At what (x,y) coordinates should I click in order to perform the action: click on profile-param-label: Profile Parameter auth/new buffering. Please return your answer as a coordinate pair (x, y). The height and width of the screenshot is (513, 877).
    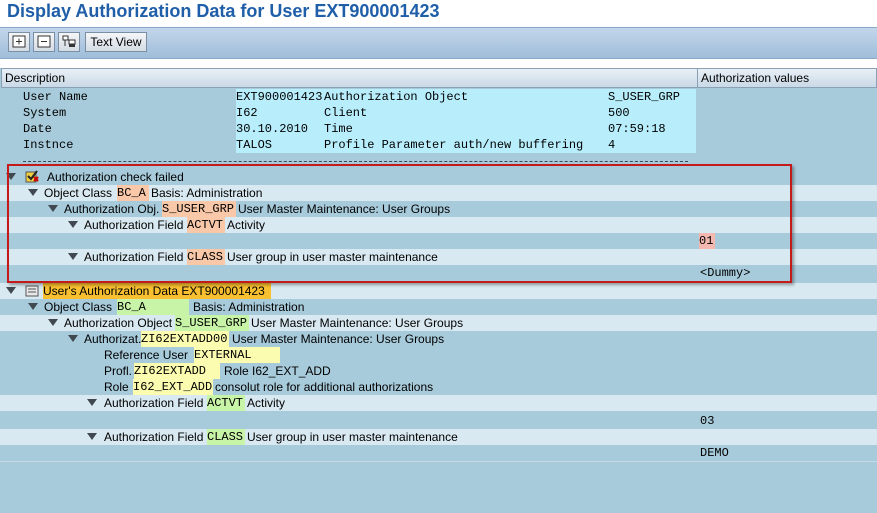
    Looking at the image, I should click on (466, 145).